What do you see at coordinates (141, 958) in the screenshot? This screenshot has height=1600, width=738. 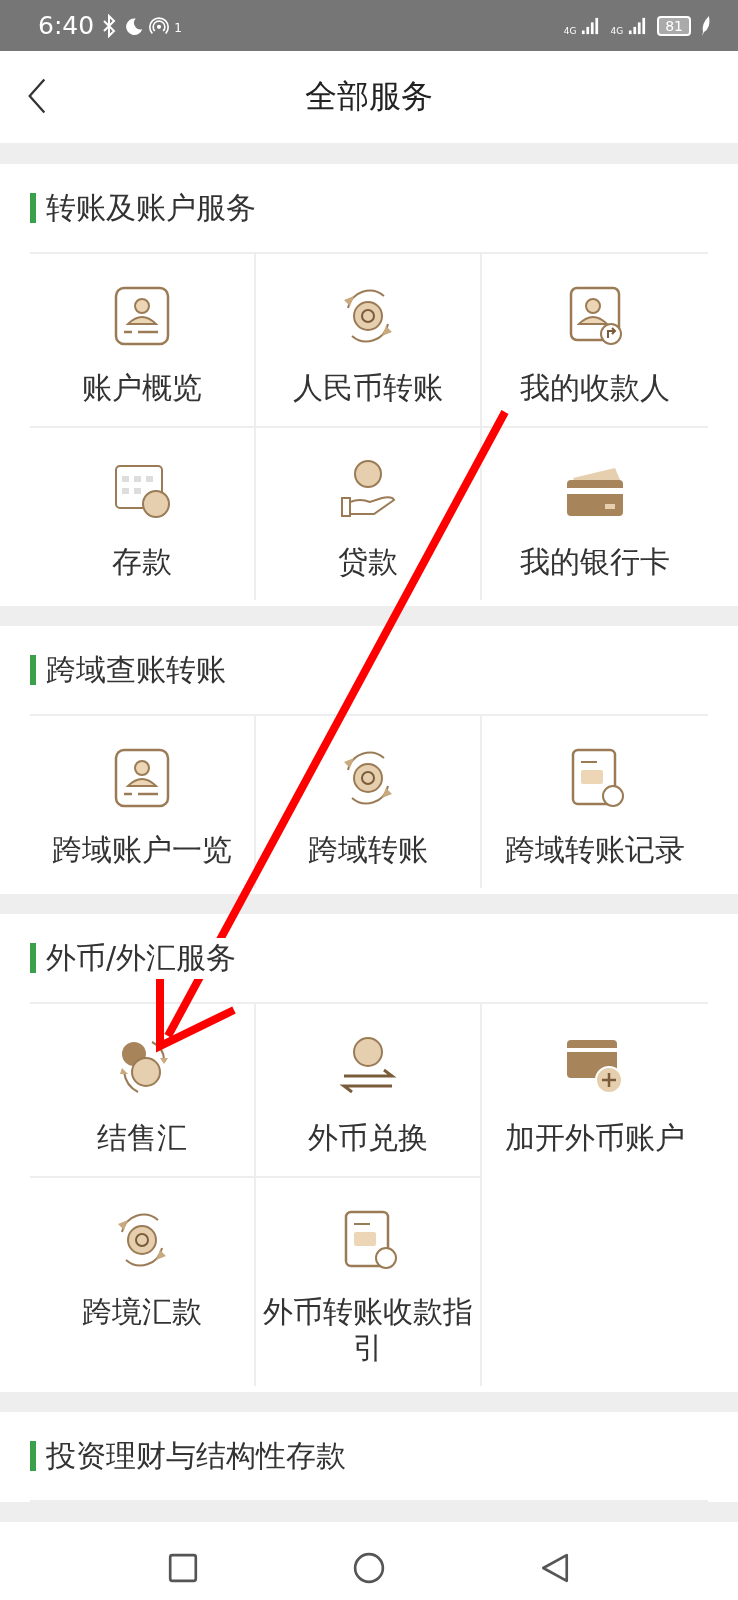 I see `section-title: 外币/外汇服务` at bounding box center [141, 958].